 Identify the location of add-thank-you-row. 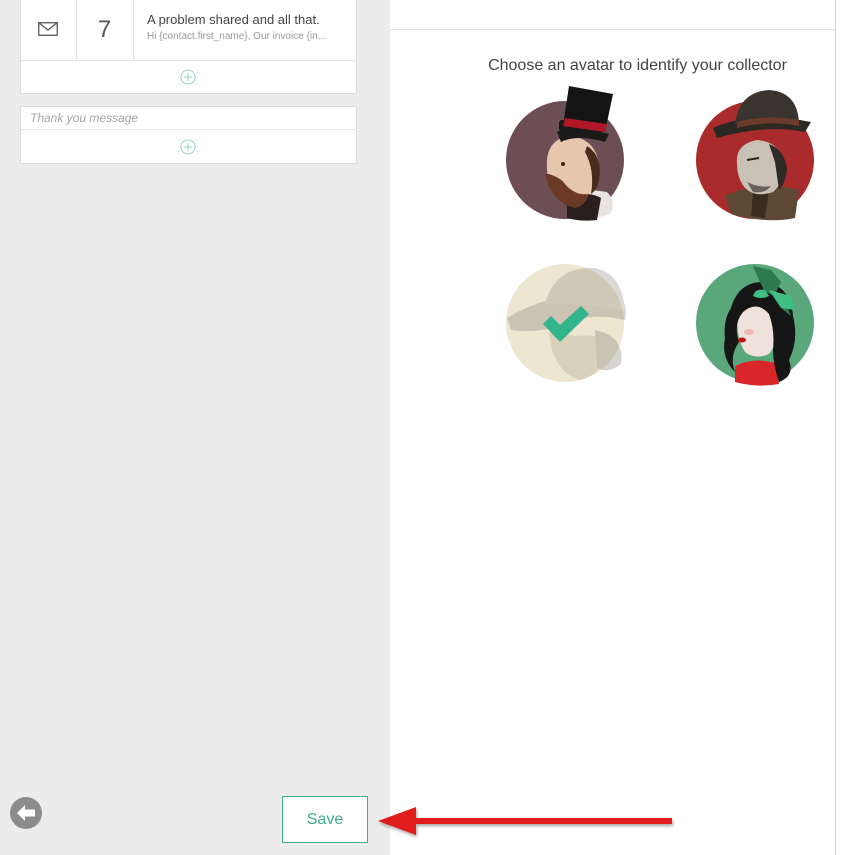
(188, 147).